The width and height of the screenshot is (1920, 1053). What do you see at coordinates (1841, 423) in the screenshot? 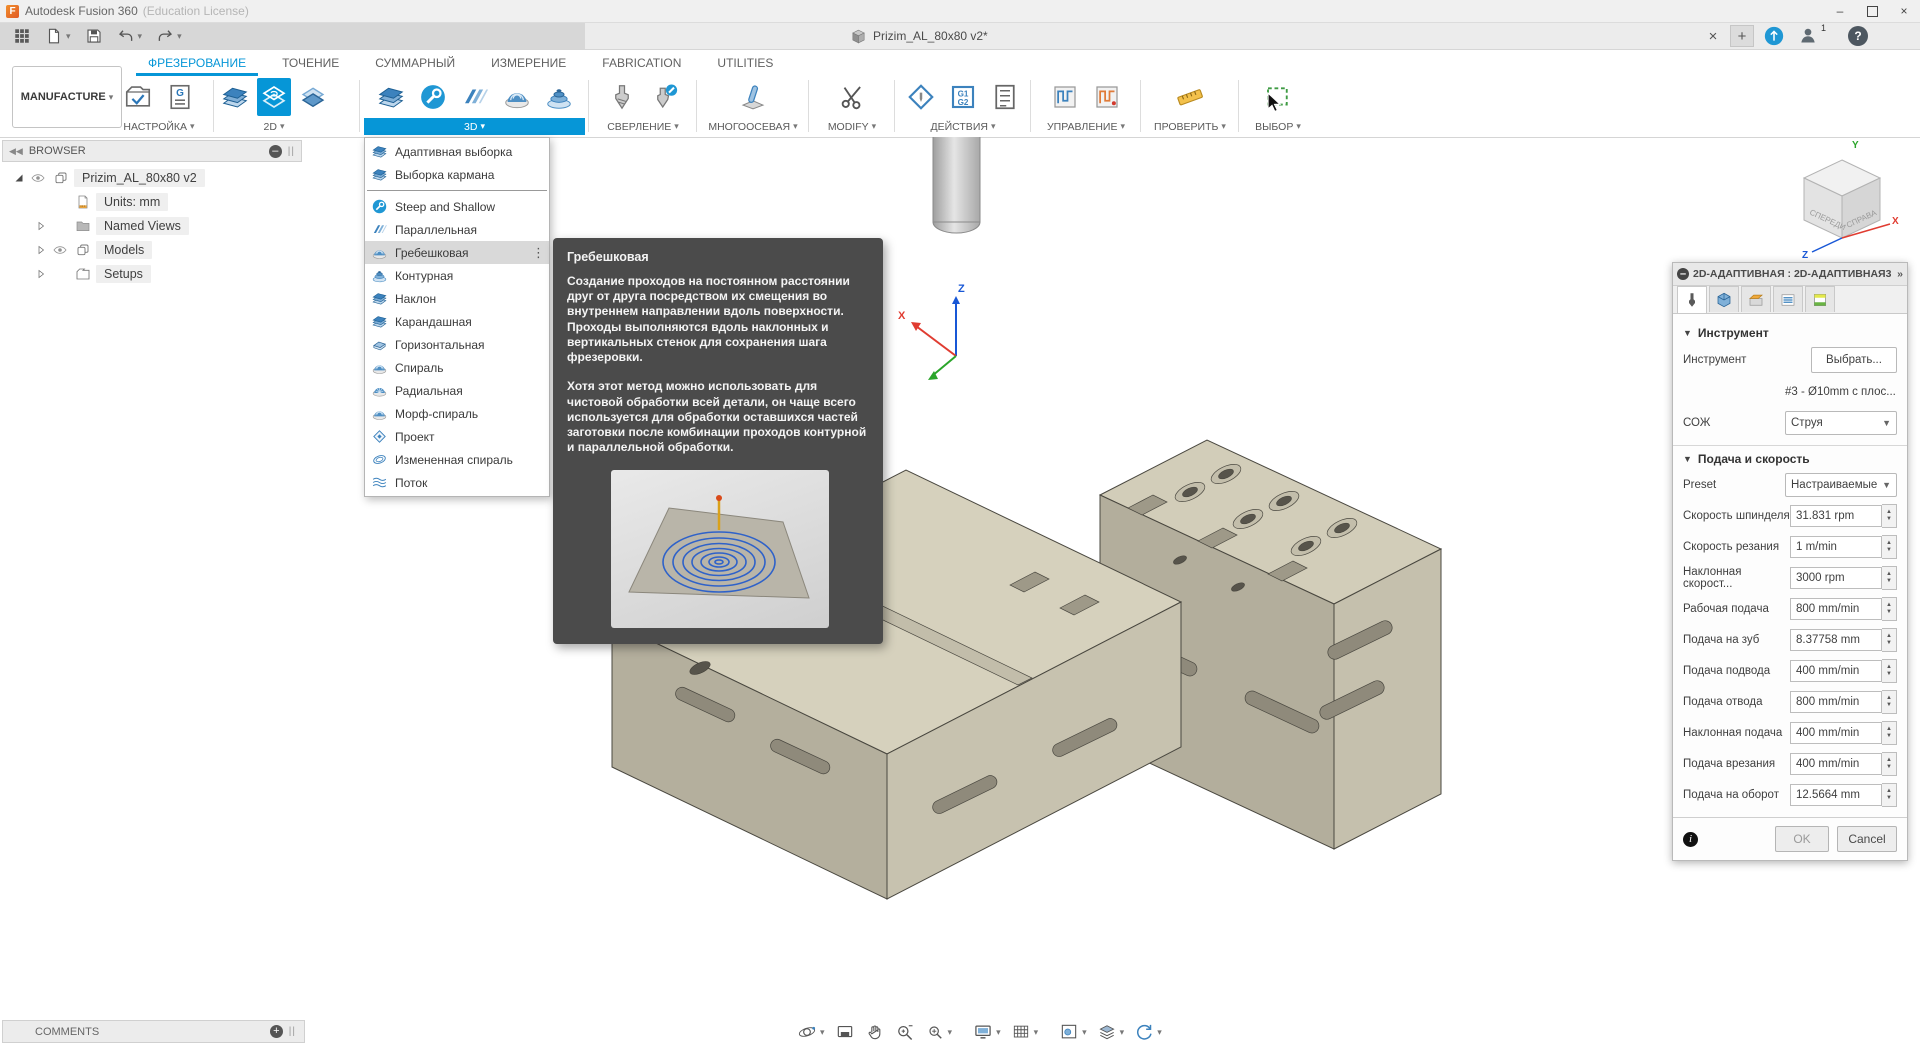
I see `dropdown-сож: Струя ▼` at bounding box center [1841, 423].